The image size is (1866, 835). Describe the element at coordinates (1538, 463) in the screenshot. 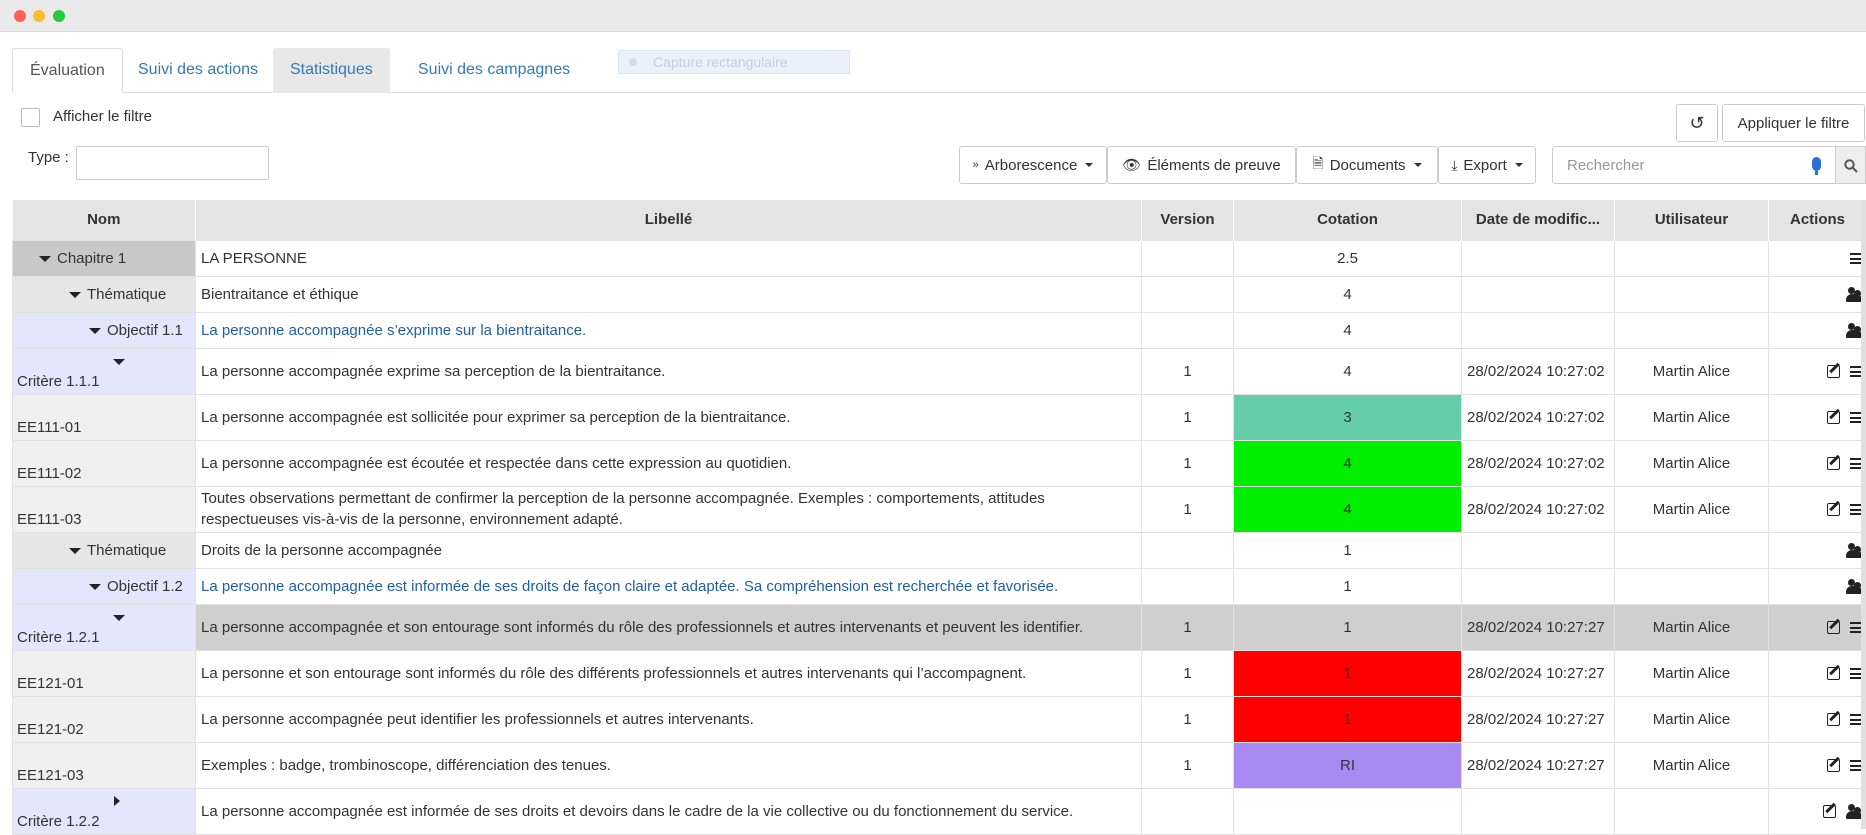

I see `row-date: 28/02/2024 10:27:02` at that location.